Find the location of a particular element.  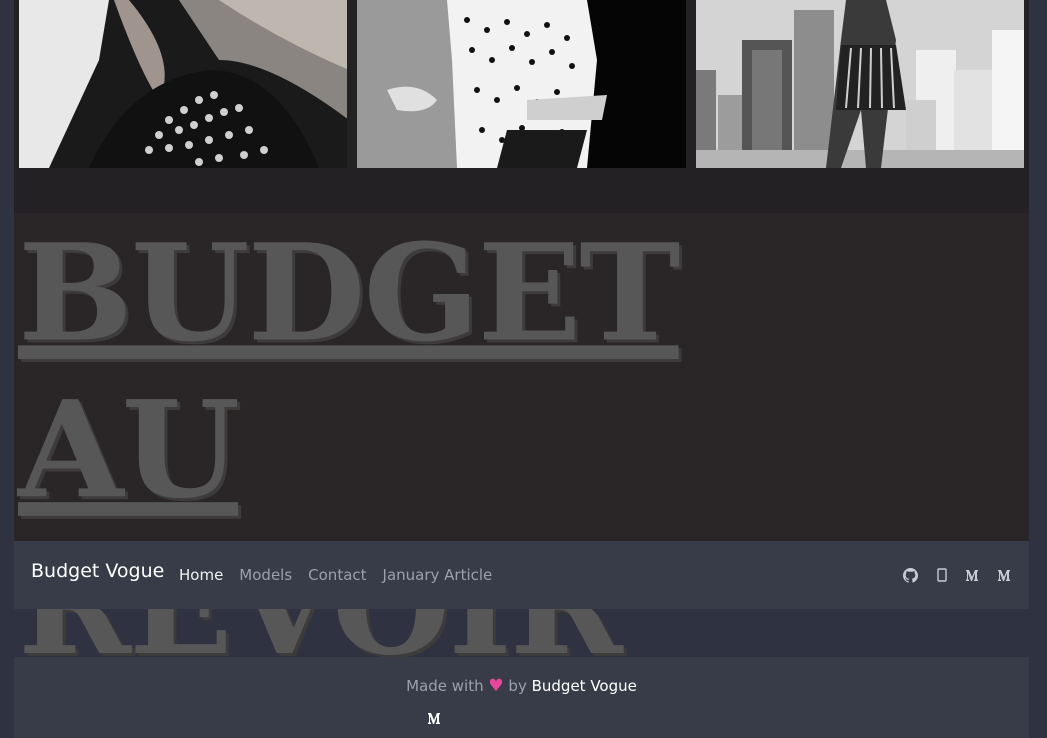

footer-credit: Made with ♥ by Budget Vogue is located at coordinates (521, 686).